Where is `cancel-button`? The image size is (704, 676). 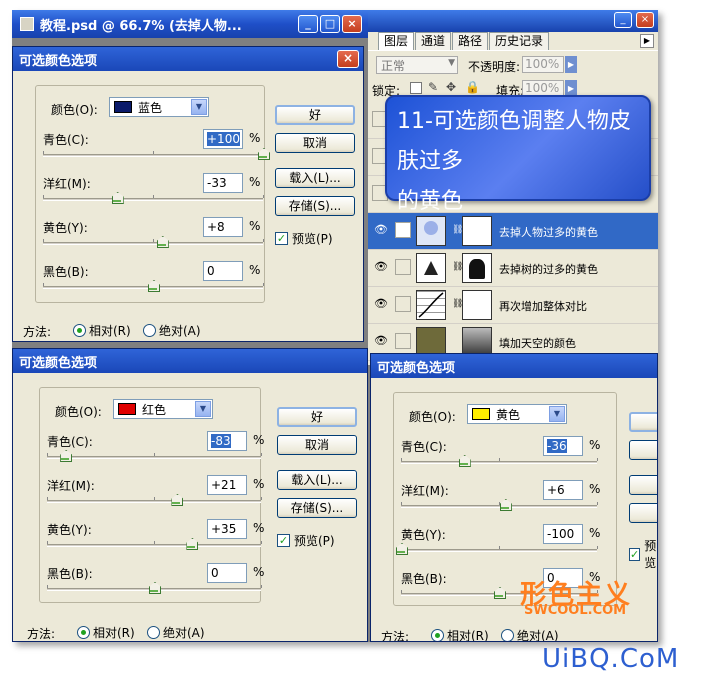 cancel-button is located at coordinates (643, 450).